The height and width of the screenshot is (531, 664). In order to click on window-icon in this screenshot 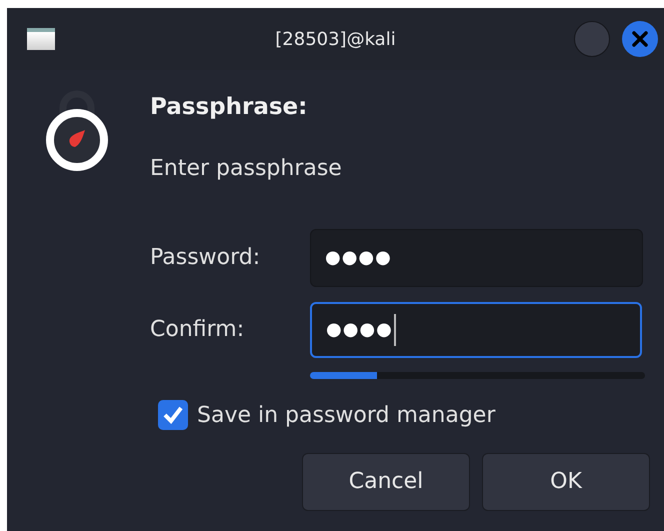, I will do `click(41, 39)`.